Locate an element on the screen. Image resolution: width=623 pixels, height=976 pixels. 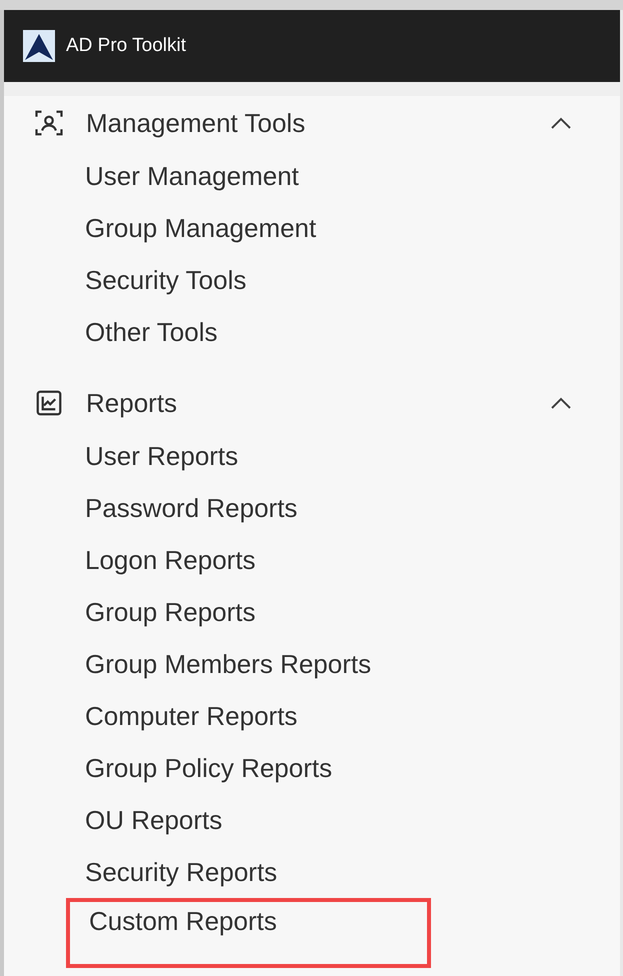
logo-icon is located at coordinates (39, 46).